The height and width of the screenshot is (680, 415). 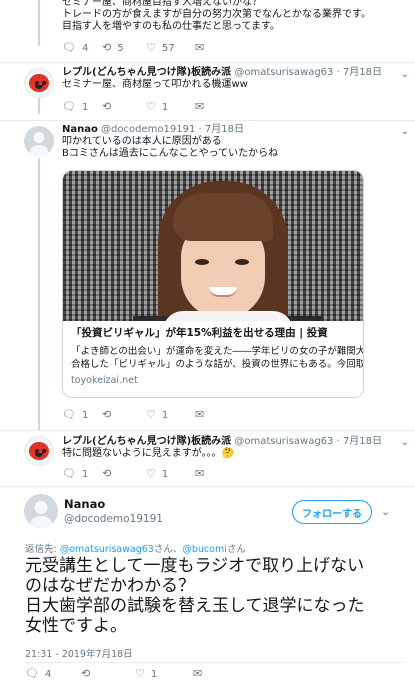 What do you see at coordinates (332, 512) in the screenshot?
I see `follow-button: フォローする` at bounding box center [332, 512].